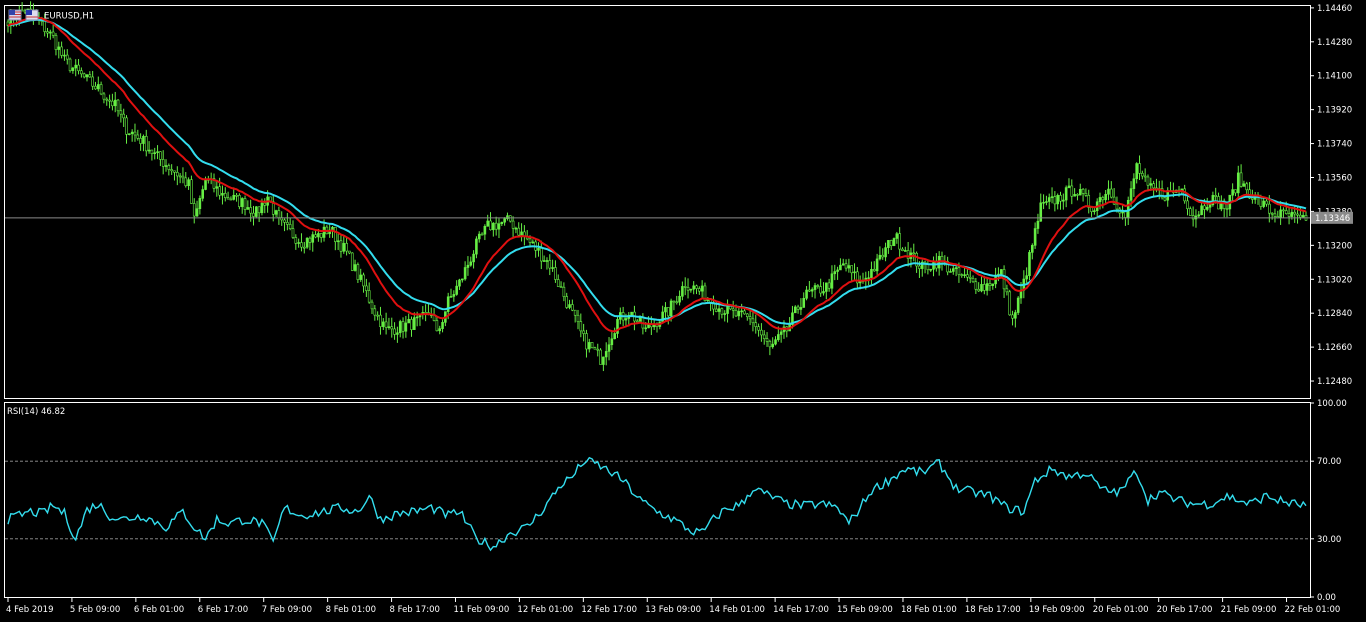 Image resolution: width=1366 pixels, height=622 pixels. Describe the element at coordinates (1185, 610) in the screenshot. I see `time-tick-label: 20 Feb 17:00` at that location.